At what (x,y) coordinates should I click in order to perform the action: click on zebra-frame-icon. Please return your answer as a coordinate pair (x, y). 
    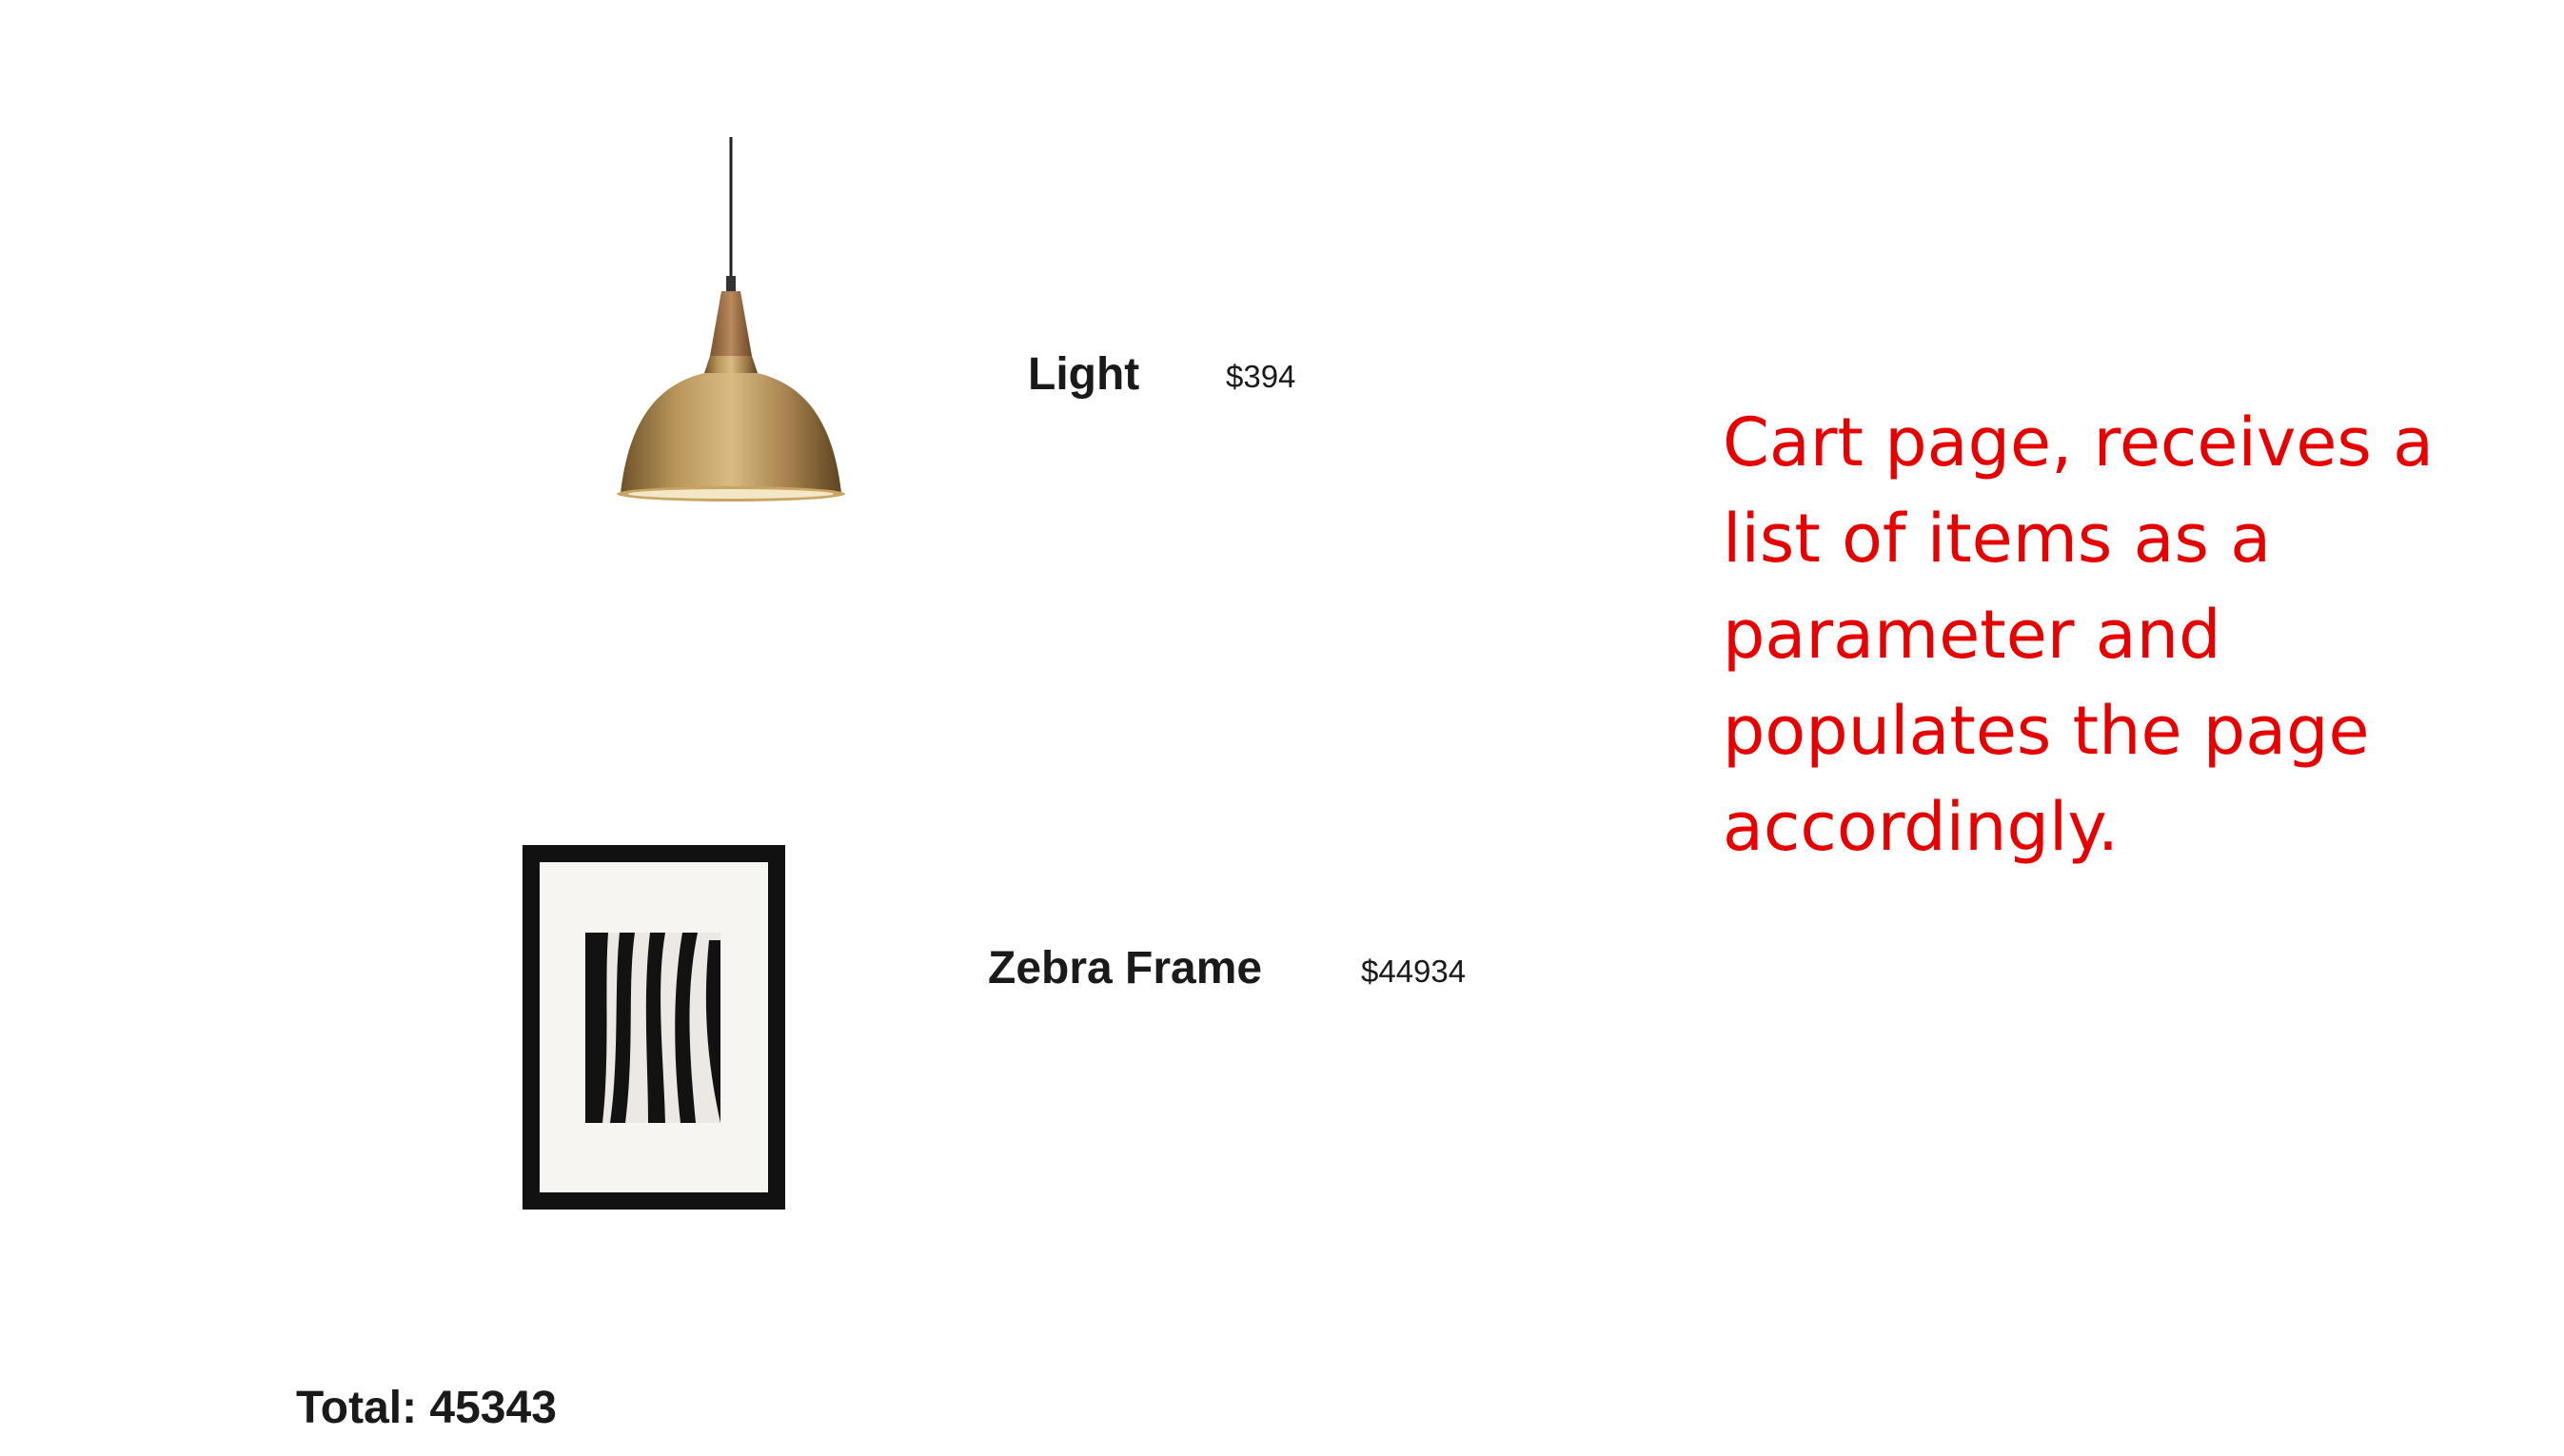
    Looking at the image, I should click on (654, 1027).